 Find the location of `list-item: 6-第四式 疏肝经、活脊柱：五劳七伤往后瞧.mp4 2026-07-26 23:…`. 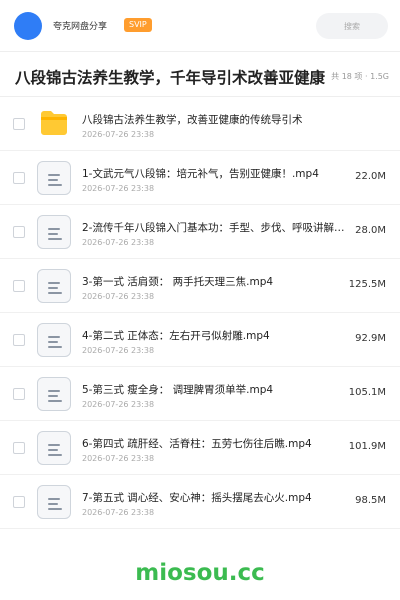

list-item: 6-第四式 疏肝经、活脊柱：五劳七伤往后瞧.mp4 2026-07-26 23:… is located at coordinates (200, 448).